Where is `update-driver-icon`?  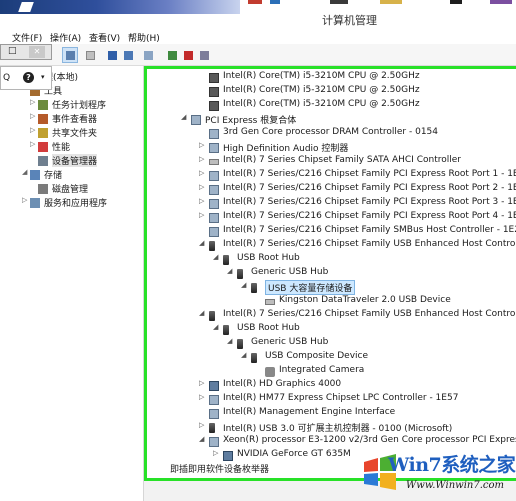 update-driver-icon is located at coordinates (172, 55).